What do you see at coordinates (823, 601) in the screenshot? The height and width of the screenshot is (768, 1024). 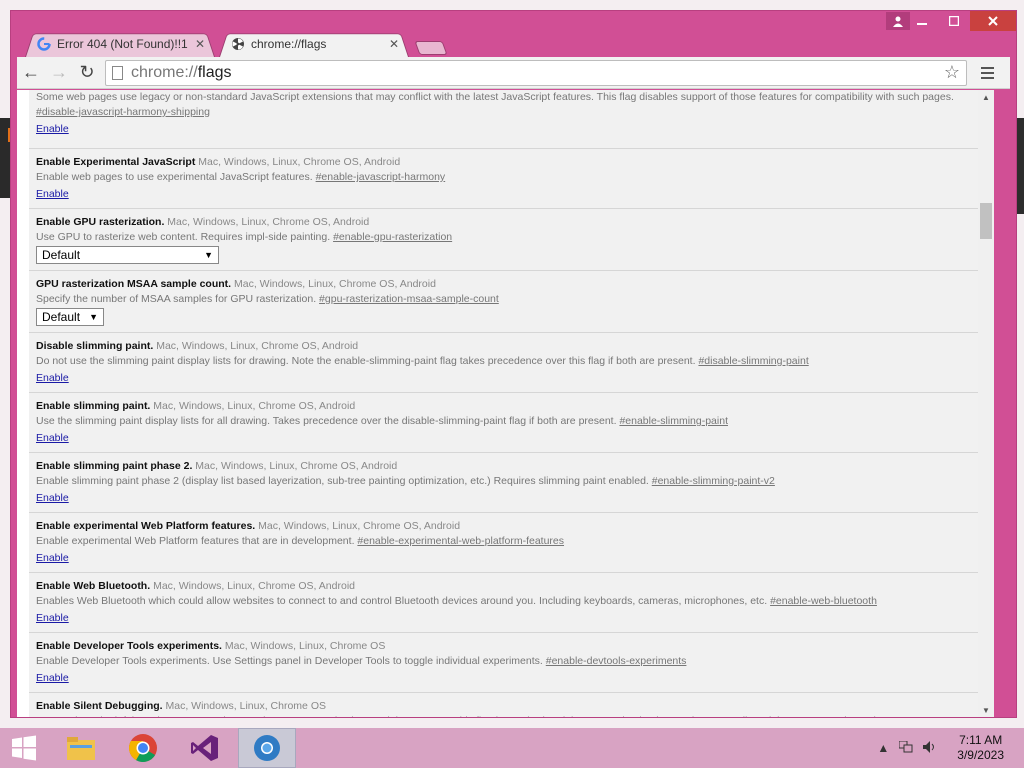 I see `flag-anchor-link: #enable-web-bluetooth` at bounding box center [823, 601].